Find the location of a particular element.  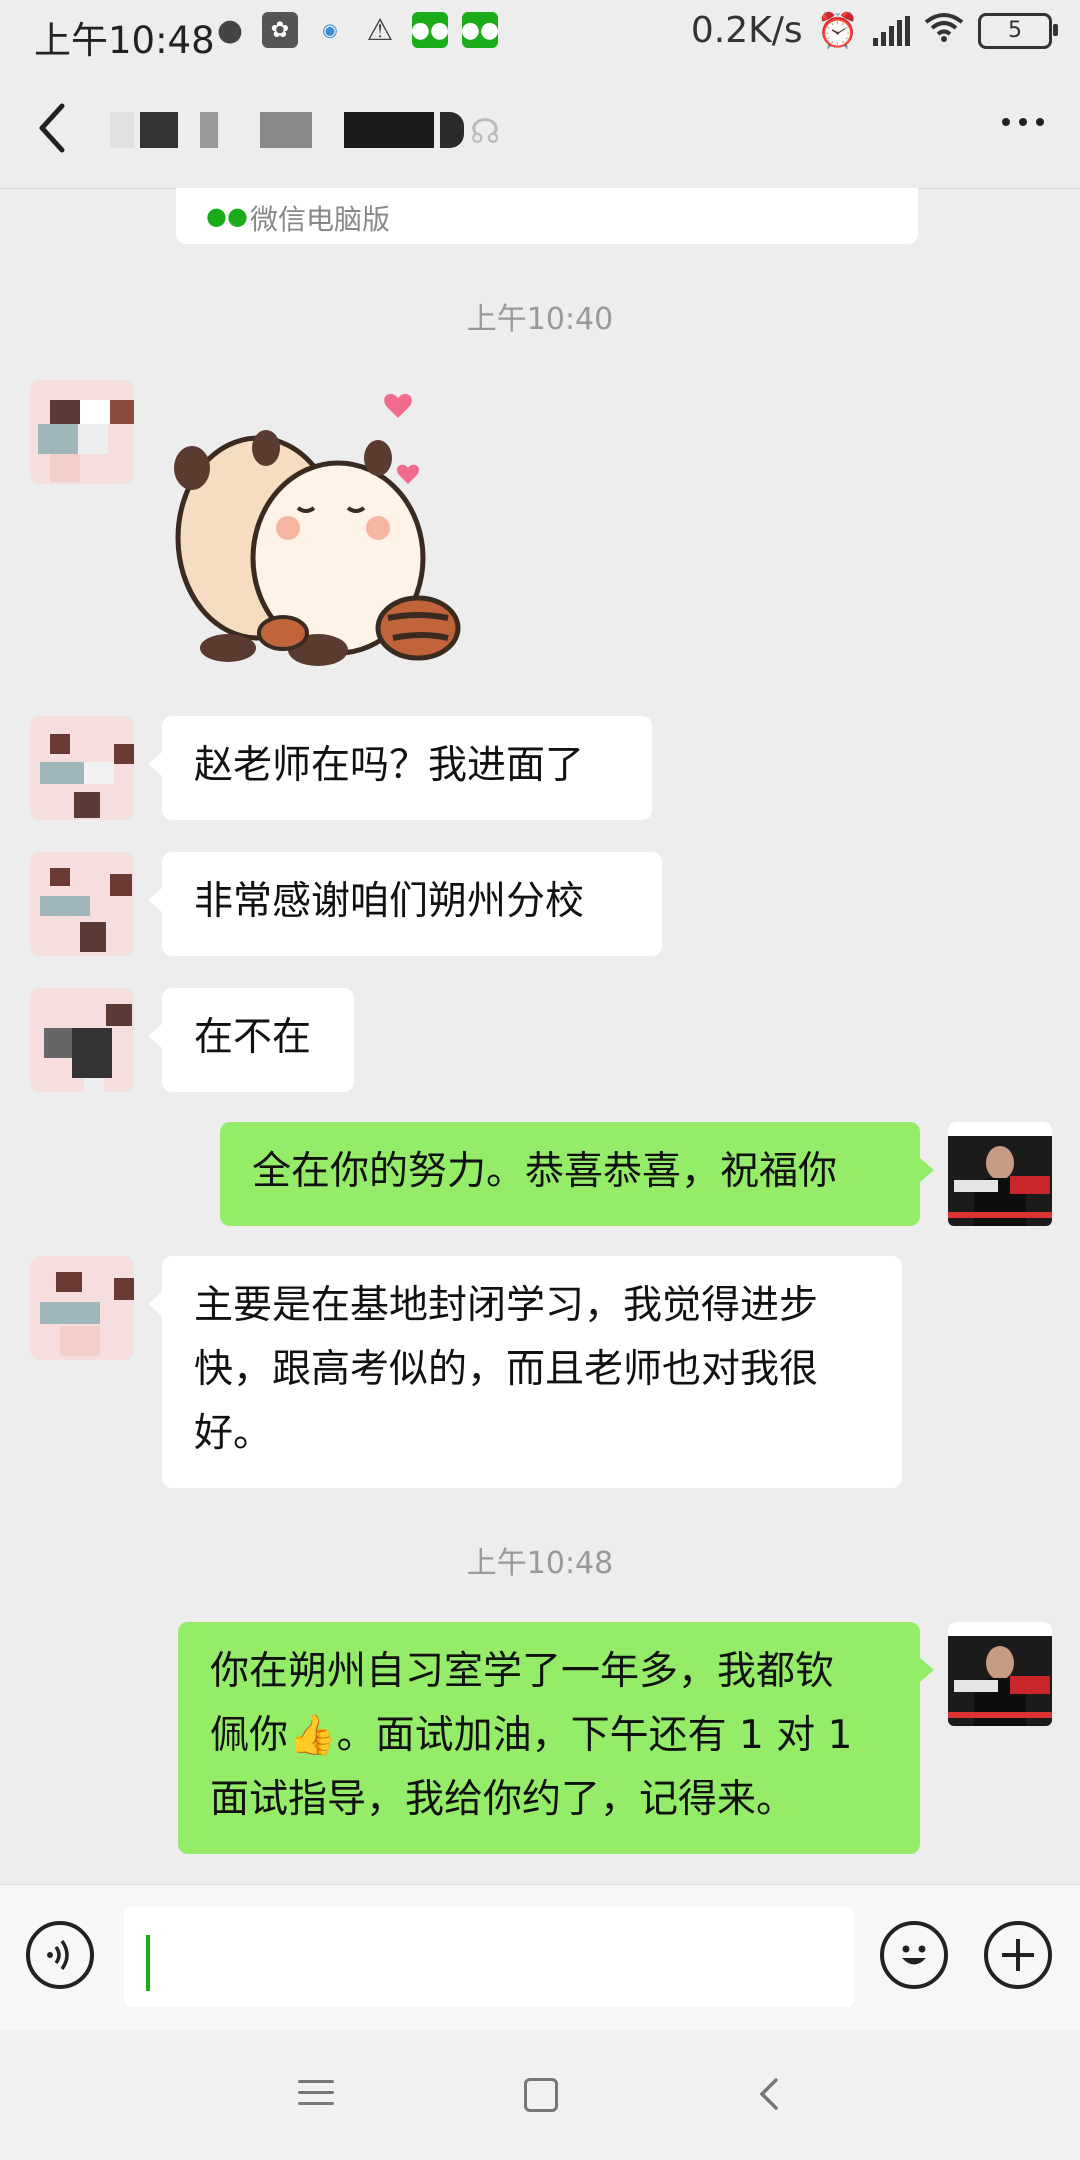

message-text: 非常感谢咱们朔州分校 is located at coordinates (389, 901).